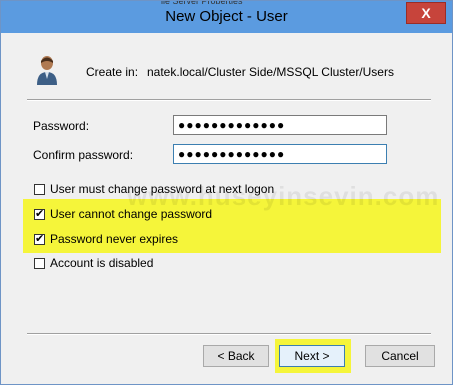 The height and width of the screenshot is (385, 453). I want to click on checkbox-label: User must change password at next logon, so click(162, 189).